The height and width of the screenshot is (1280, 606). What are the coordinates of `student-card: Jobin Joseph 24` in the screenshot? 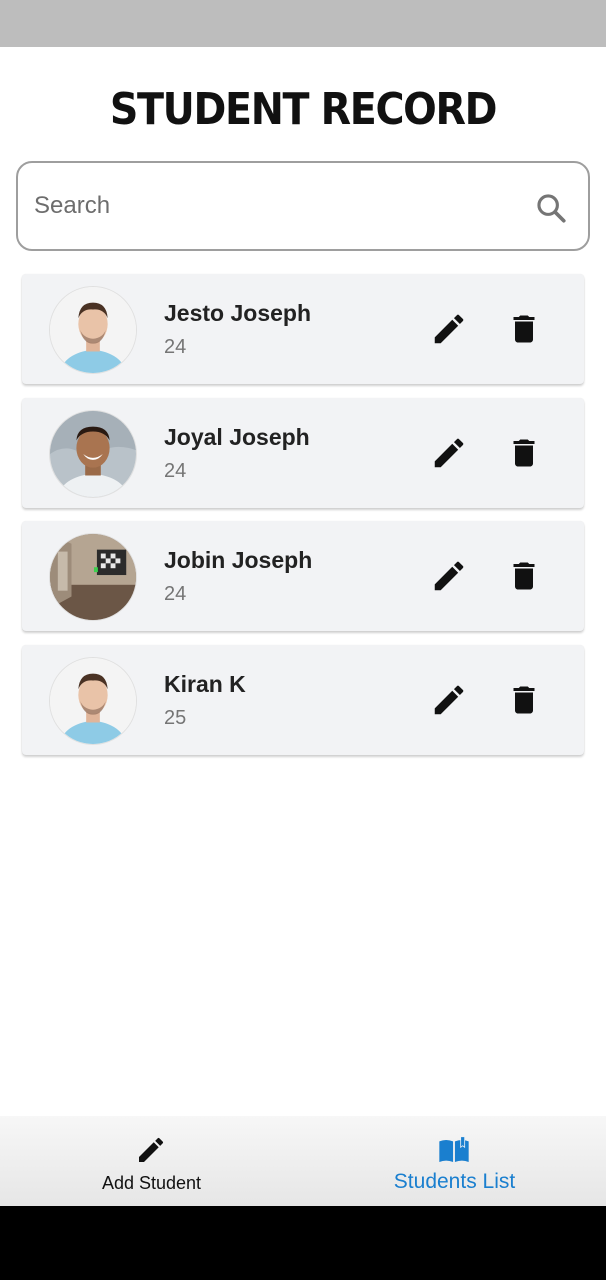 It's located at (303, 576).